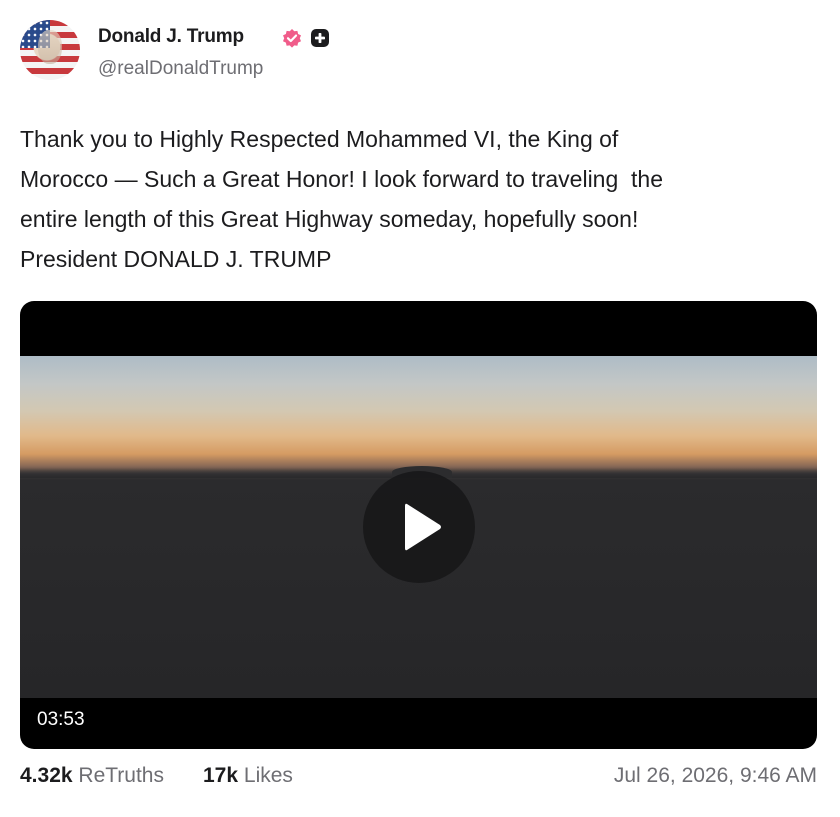 The width and height of the screenshot is (840, 817). What do you see at coordinates (292, 38) in the screenshot?
I see `verified-badge-icon` at bounding box center [292, 38].